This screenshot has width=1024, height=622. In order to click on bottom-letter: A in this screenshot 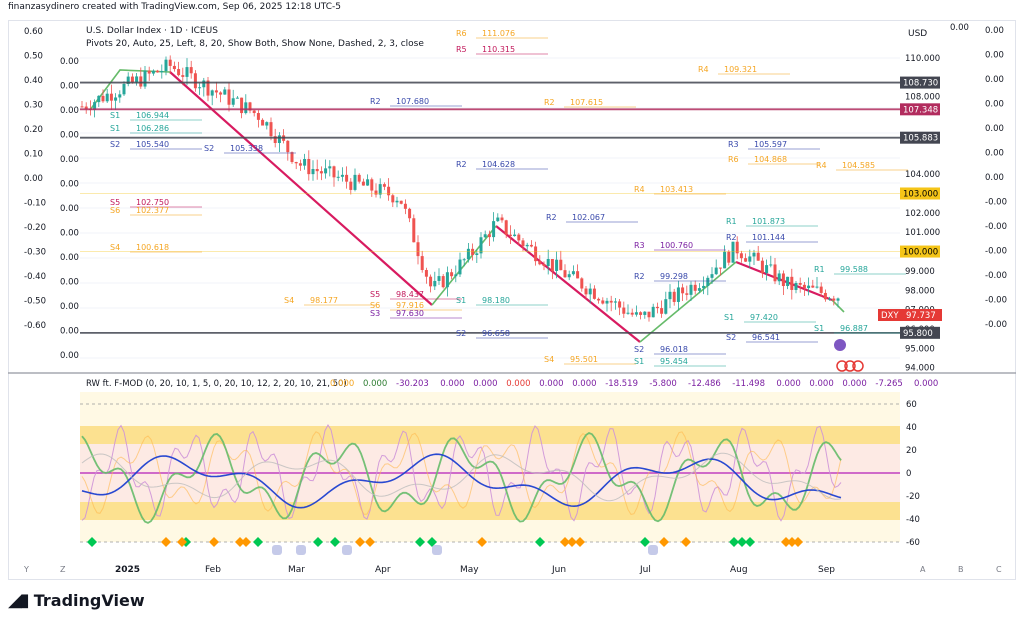, I will do `click(923, 569)`.